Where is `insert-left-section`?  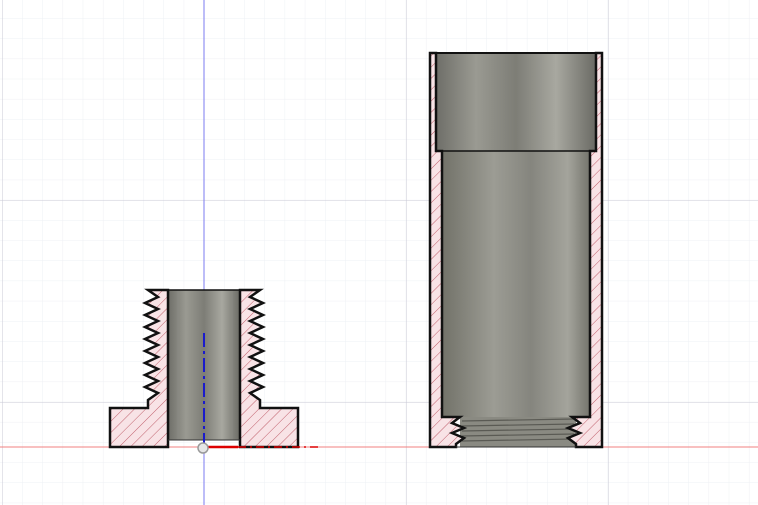
insert-left-section is located at coordinates (139, 368).